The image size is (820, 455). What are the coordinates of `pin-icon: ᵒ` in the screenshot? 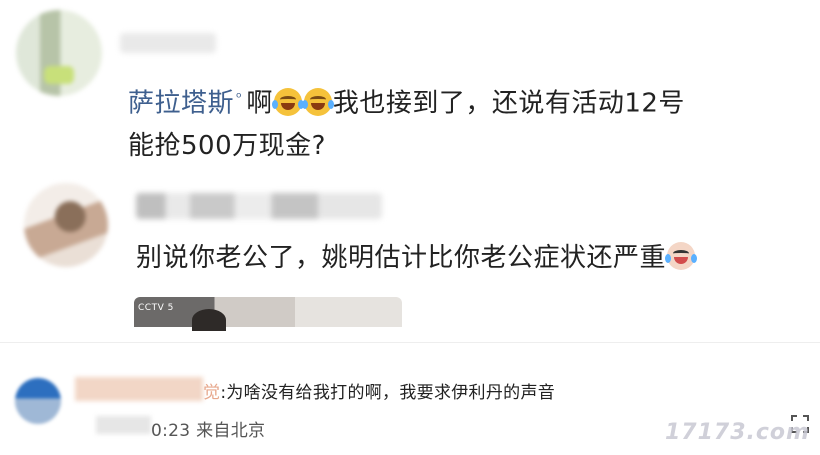 It's located at (239, 98).